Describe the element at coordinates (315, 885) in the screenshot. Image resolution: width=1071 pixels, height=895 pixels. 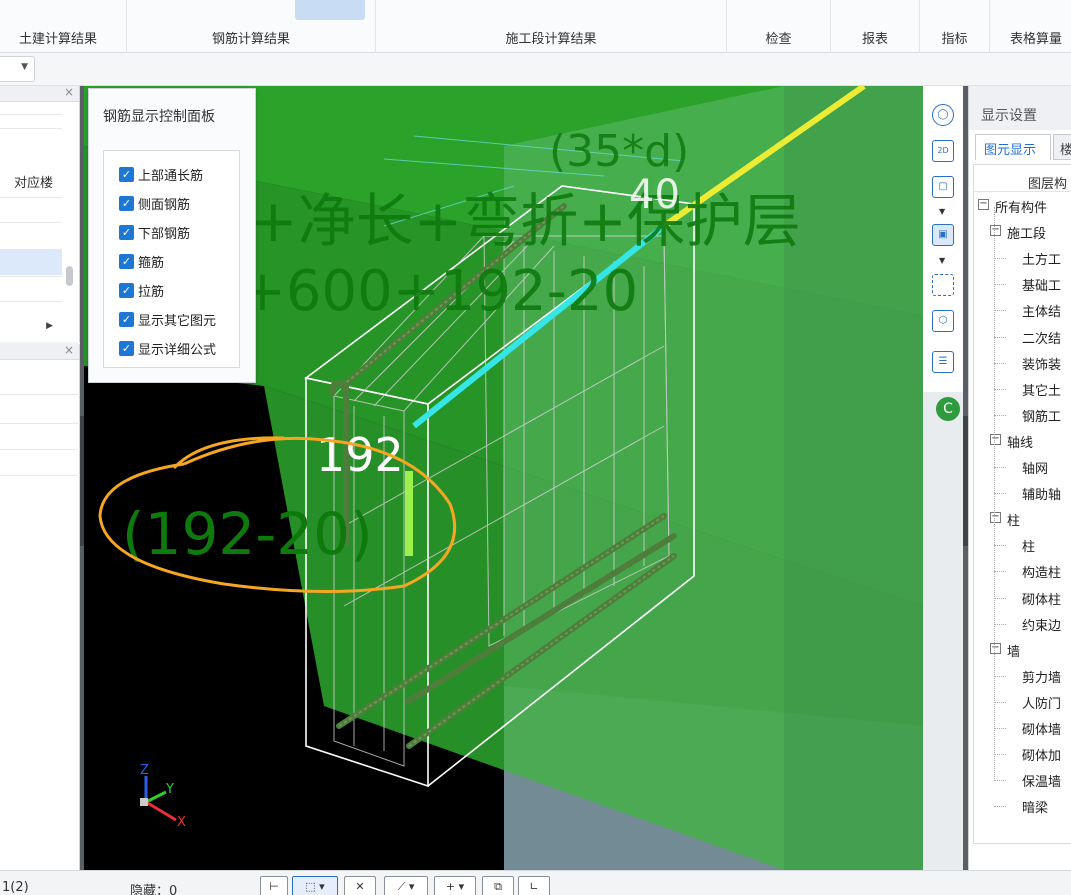
I see `box-select-icon: ⬚ ▾` at that location.